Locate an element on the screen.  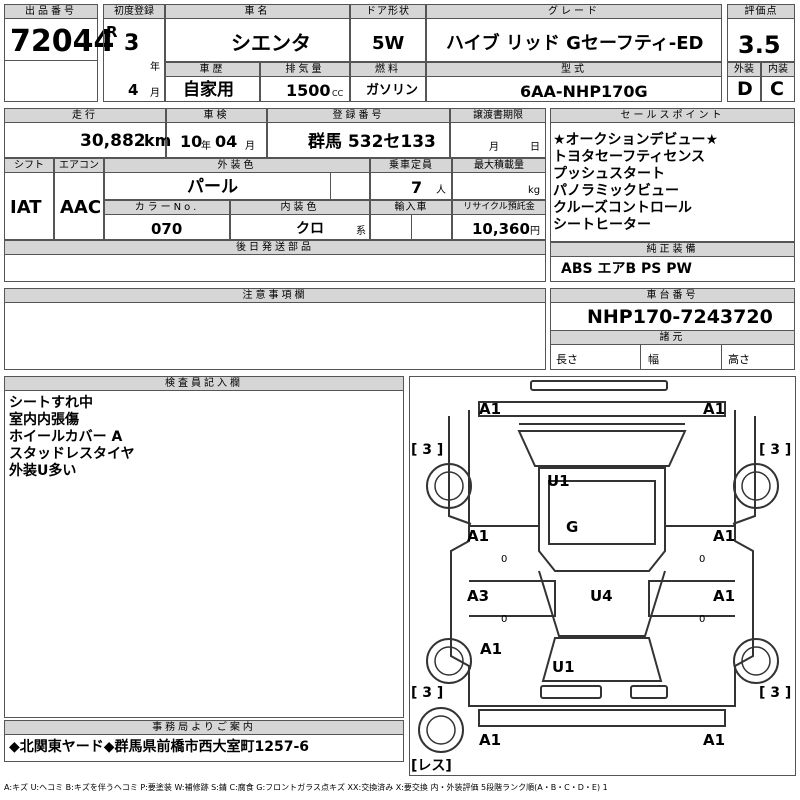
damage-mark-rear-door-right: A1 is located at coordinates (724, 596).